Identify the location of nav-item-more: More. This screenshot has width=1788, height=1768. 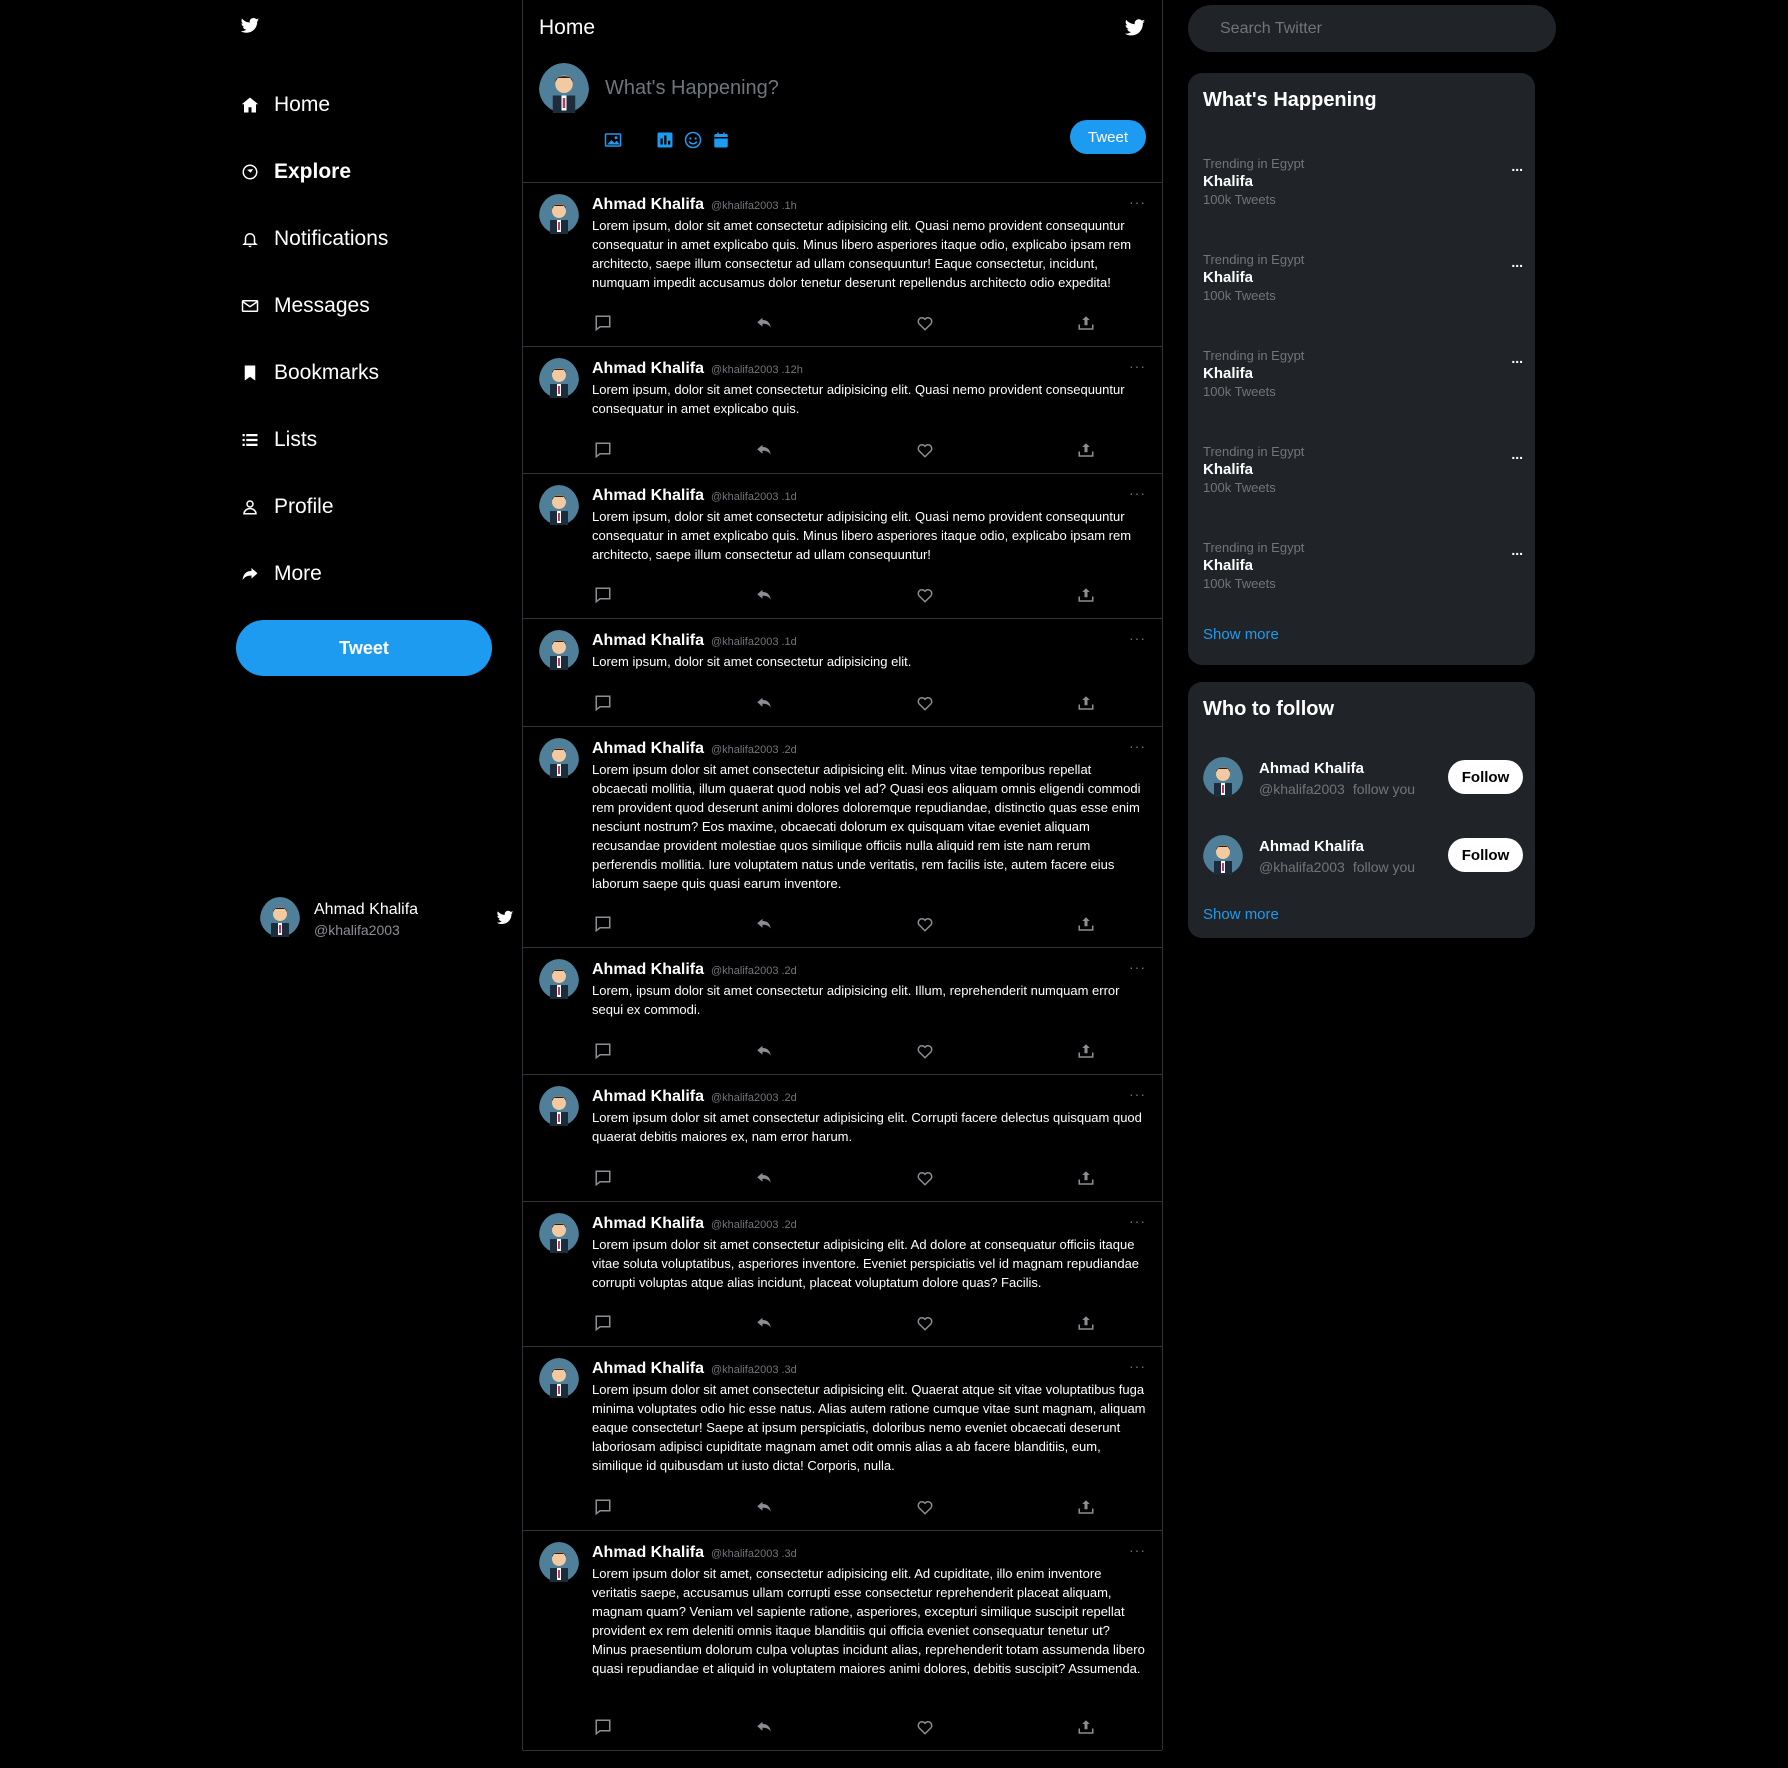
(314, 573).